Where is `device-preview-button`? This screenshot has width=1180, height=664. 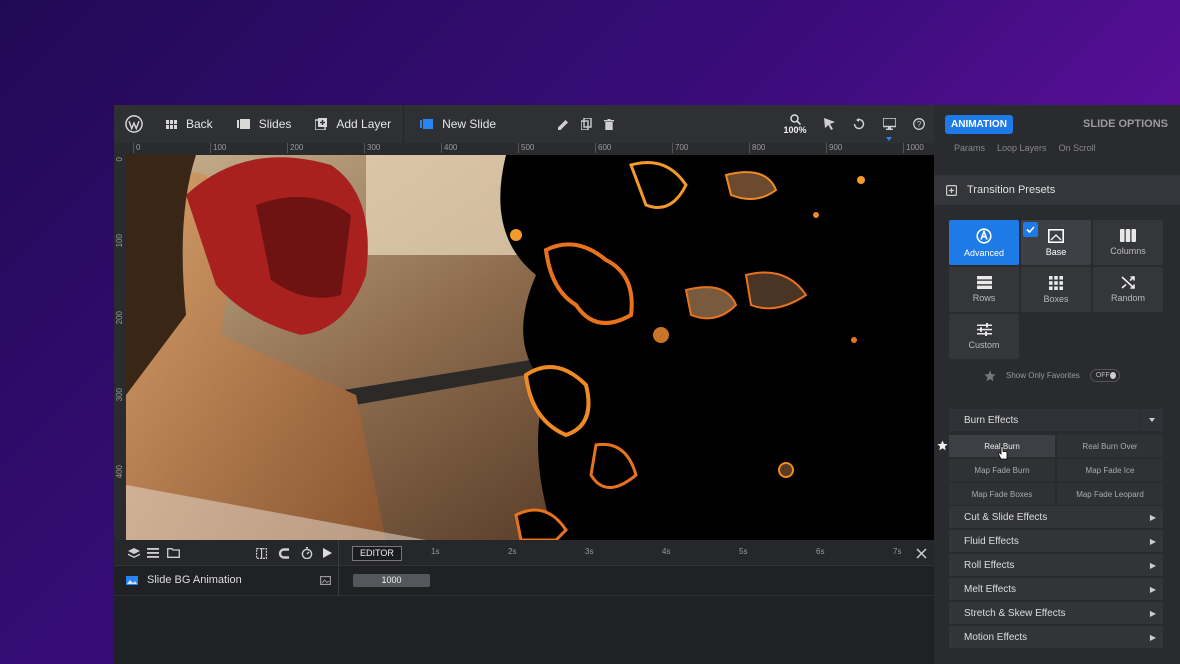 device-preview-button is located at coordinates (889, 124).